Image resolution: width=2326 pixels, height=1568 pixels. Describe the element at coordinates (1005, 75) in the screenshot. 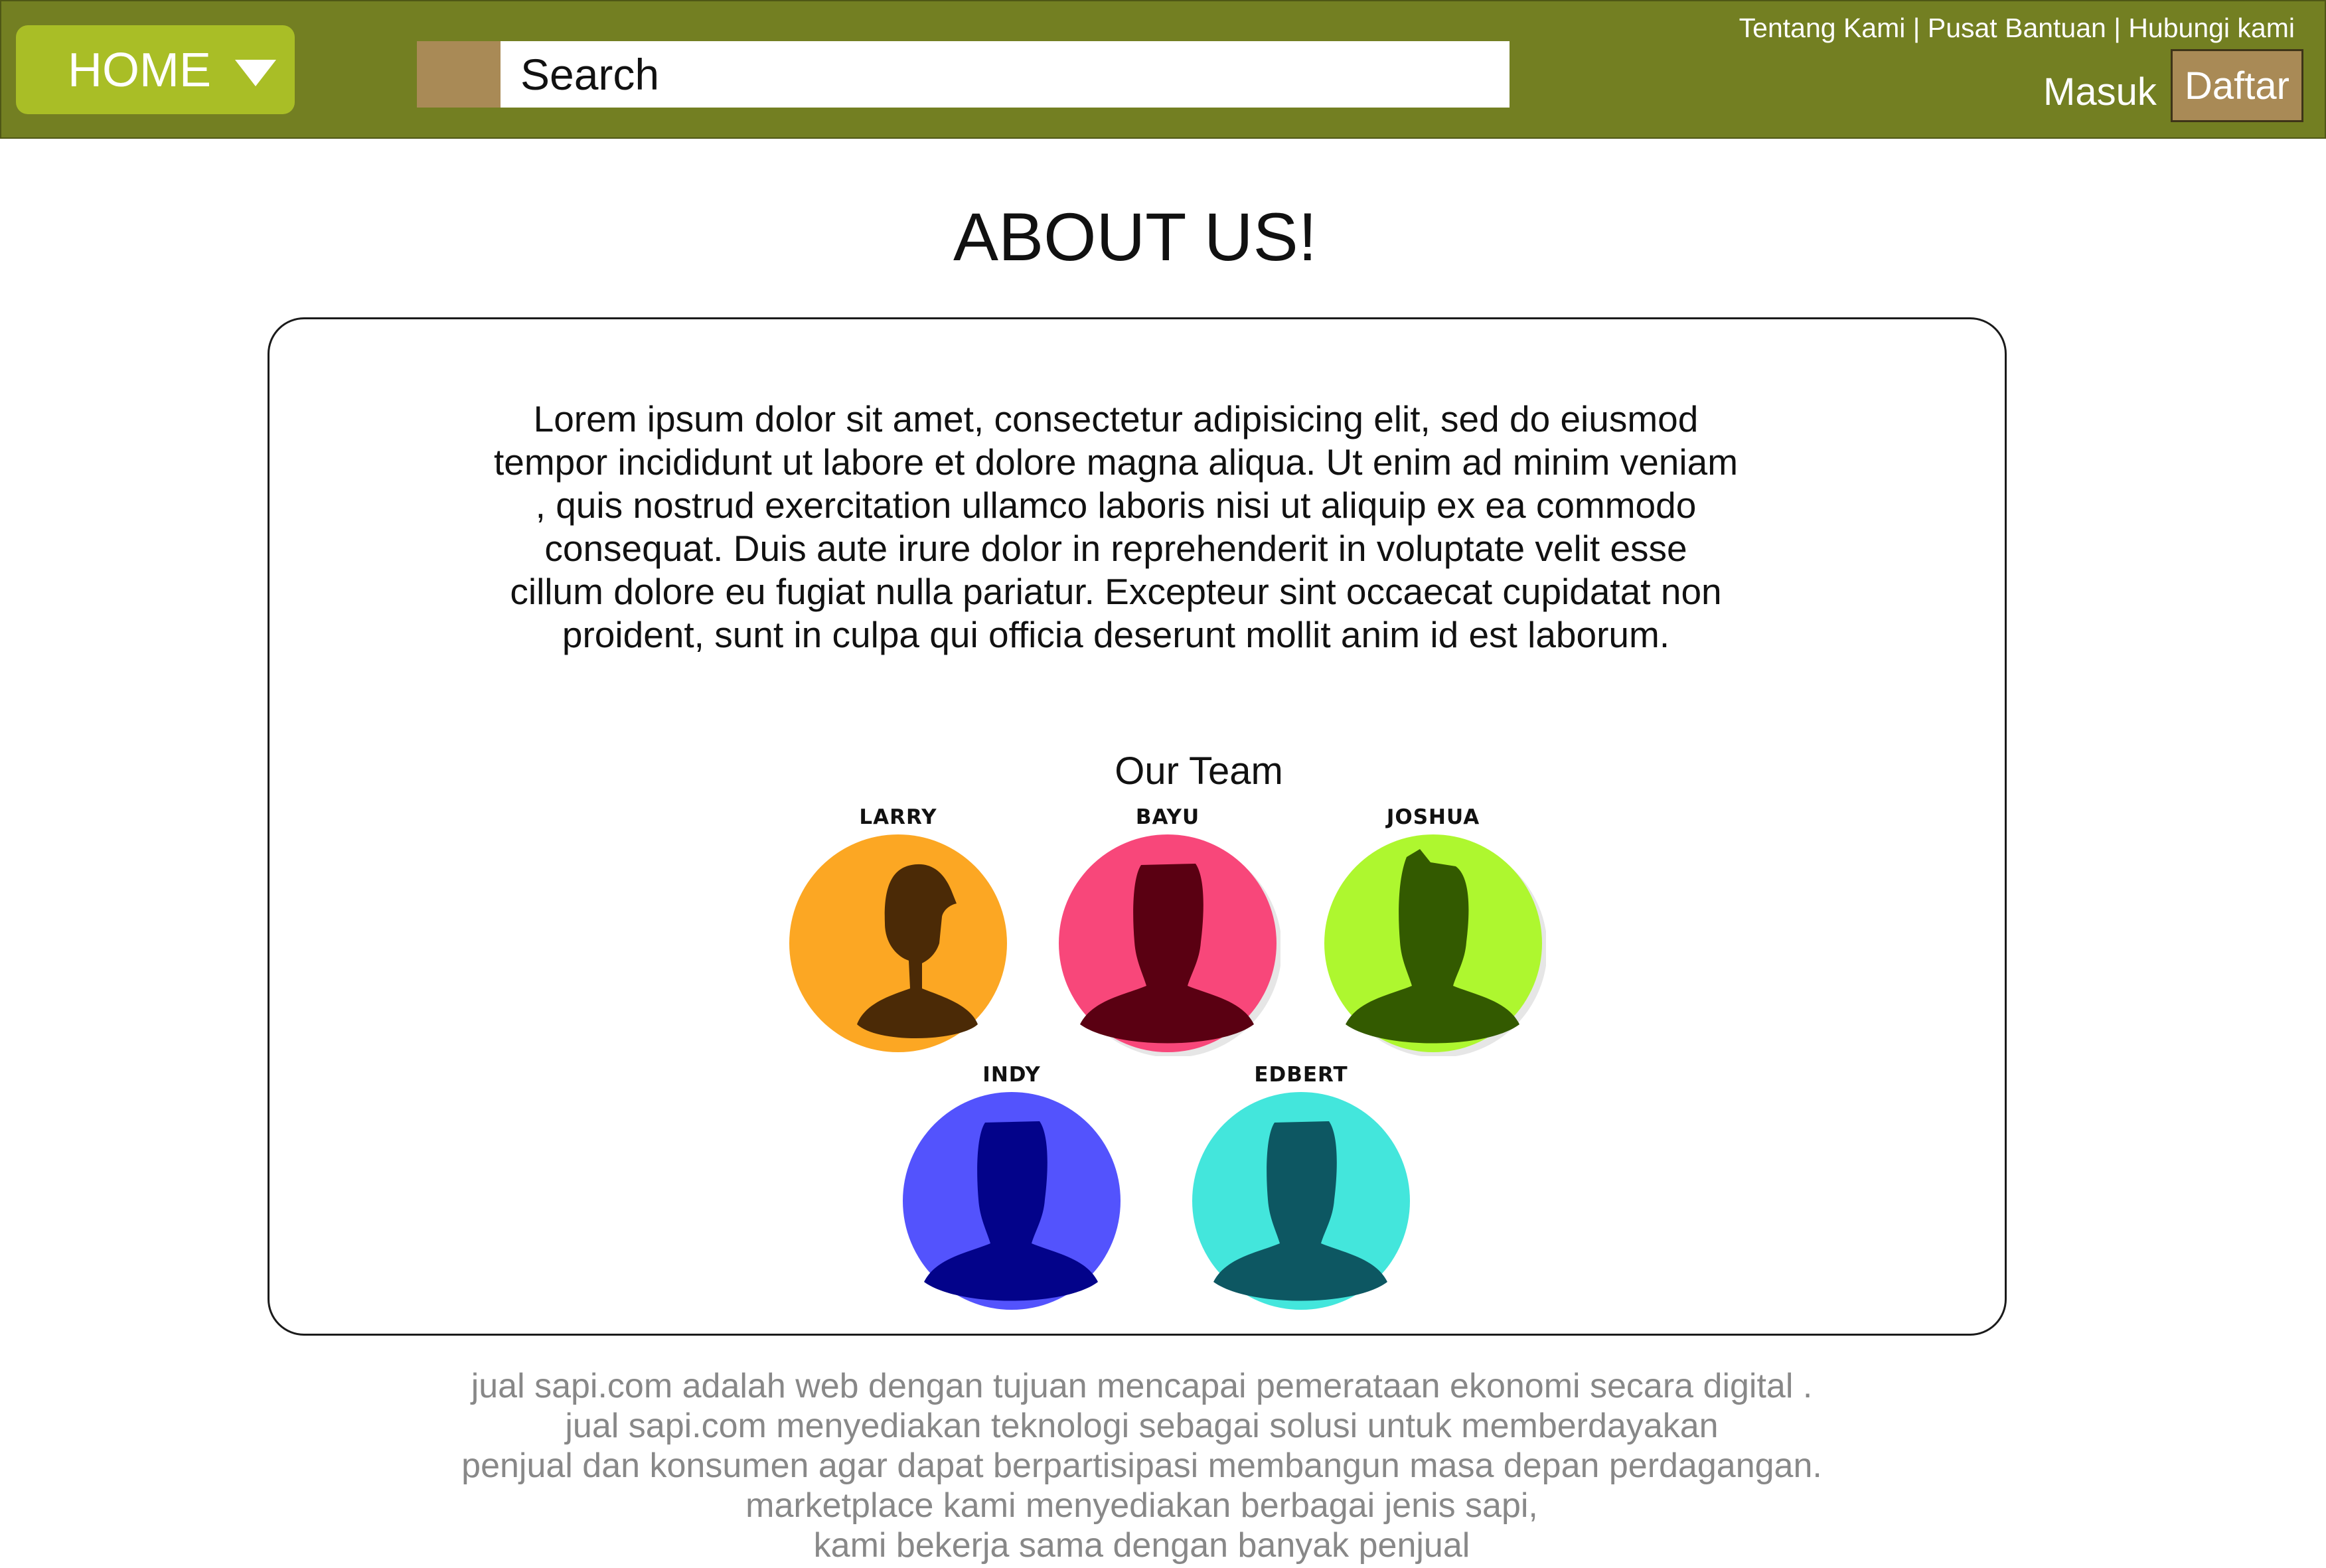

I see `search-input` at that location.